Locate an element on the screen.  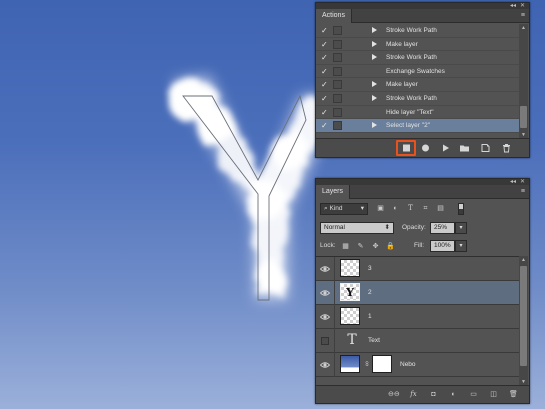
layers-scrollbar: ▲ ▼ is located at coordinates (523, 321).